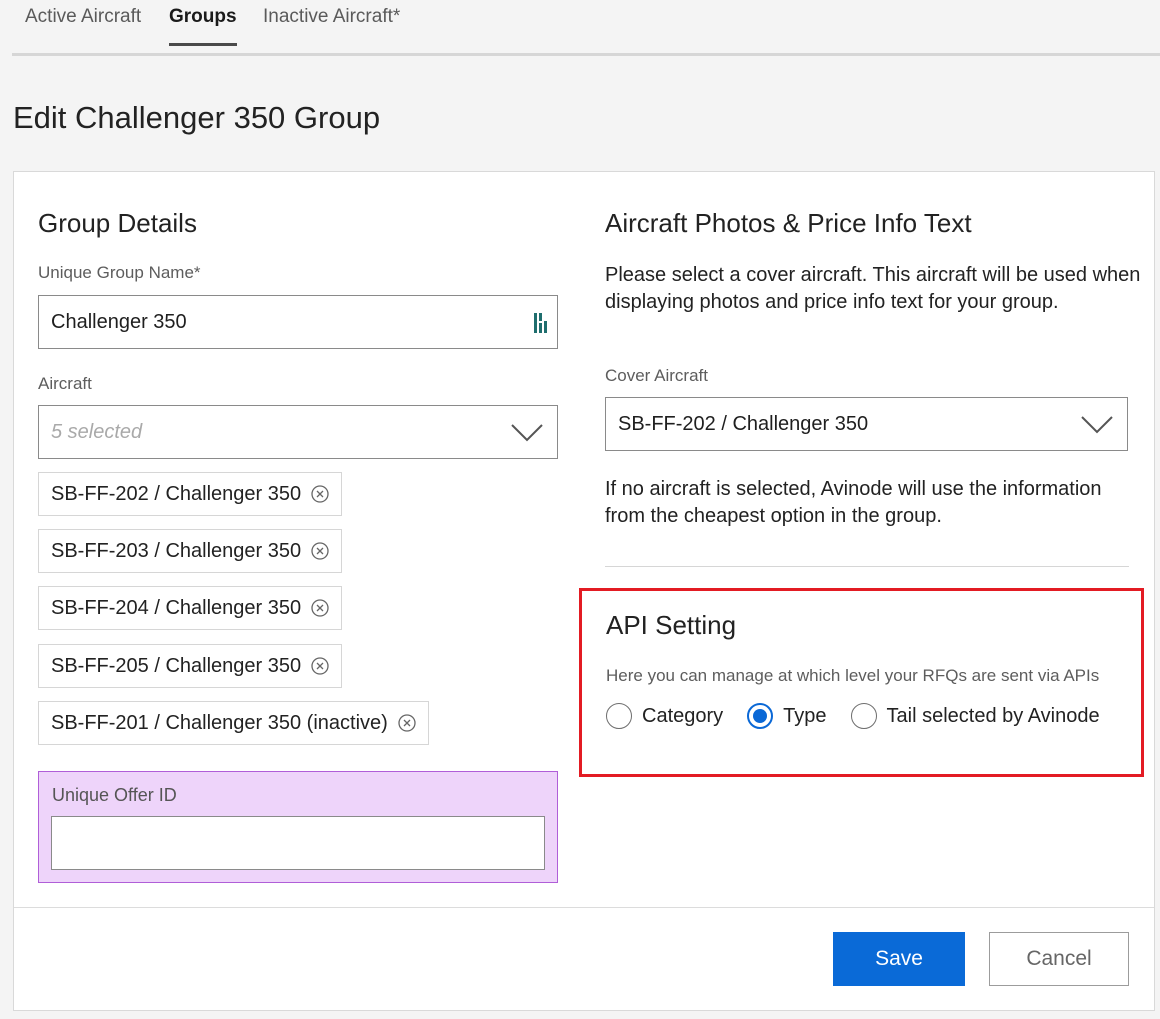 This screenshot has height=1019, width=1160. What do you see at coordinates (114, 795) in the screenshot?
I see `offer-id-label: Unique Offer ID` at bounding box center [114, 795].